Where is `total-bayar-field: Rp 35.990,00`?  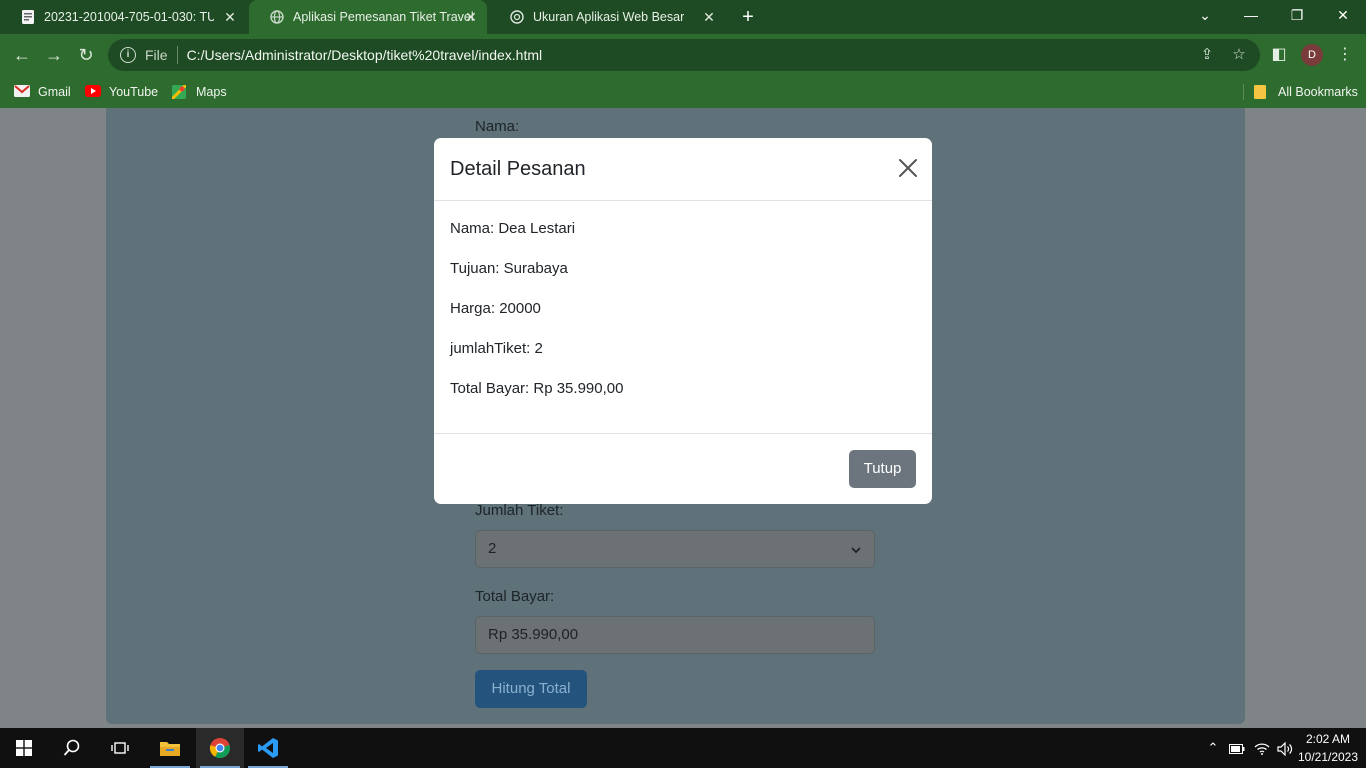 total-bayar-field: Rp 35.990,00 is located at coordinates (675, 635).